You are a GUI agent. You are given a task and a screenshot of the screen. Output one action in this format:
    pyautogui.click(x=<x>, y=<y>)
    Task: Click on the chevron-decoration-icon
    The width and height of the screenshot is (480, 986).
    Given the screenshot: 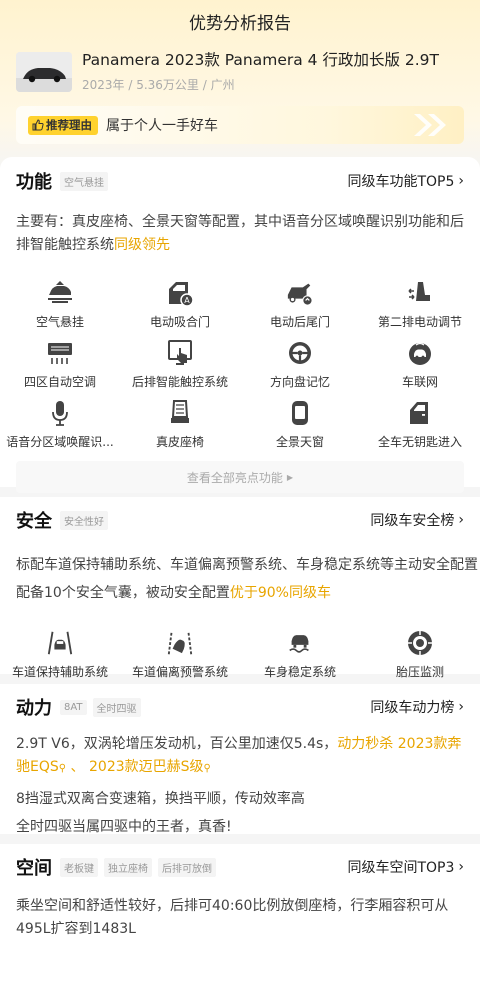 What is the action you would take?
    pyautogui.click(x=430, y=125)
    